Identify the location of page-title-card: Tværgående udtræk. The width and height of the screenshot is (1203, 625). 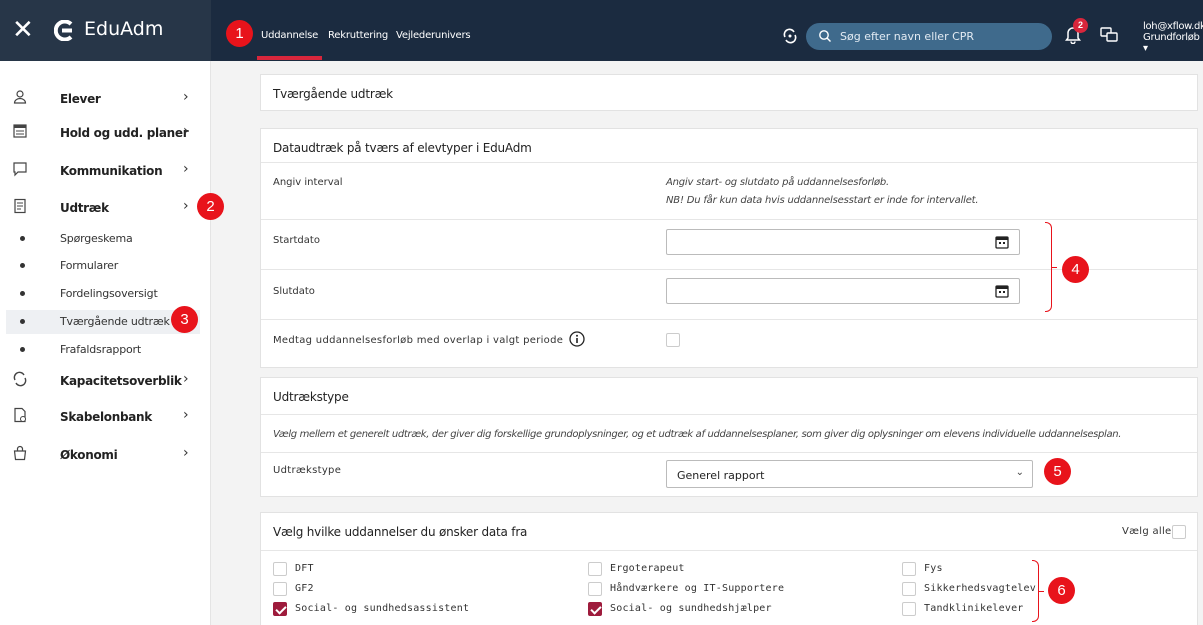
(729, 92).